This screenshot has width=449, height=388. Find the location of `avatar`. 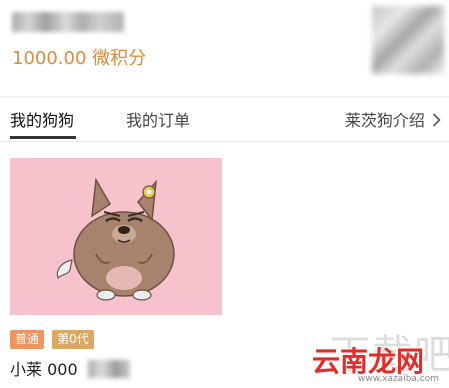

avatar is located at coordinates (408, 40).